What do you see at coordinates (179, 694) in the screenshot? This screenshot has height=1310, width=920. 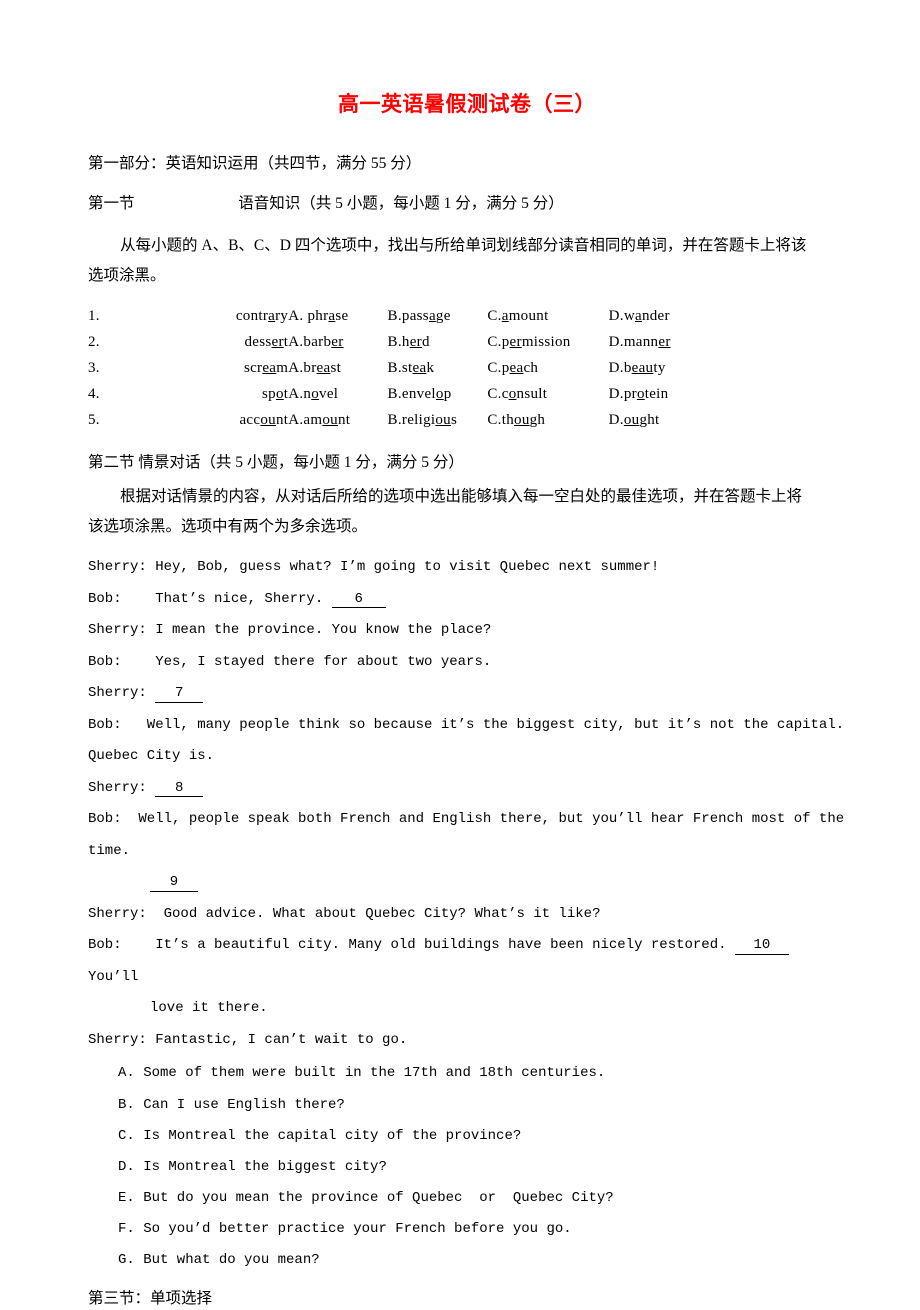 I see `answer-blank-7: 7` at bounding box center [179, 694].